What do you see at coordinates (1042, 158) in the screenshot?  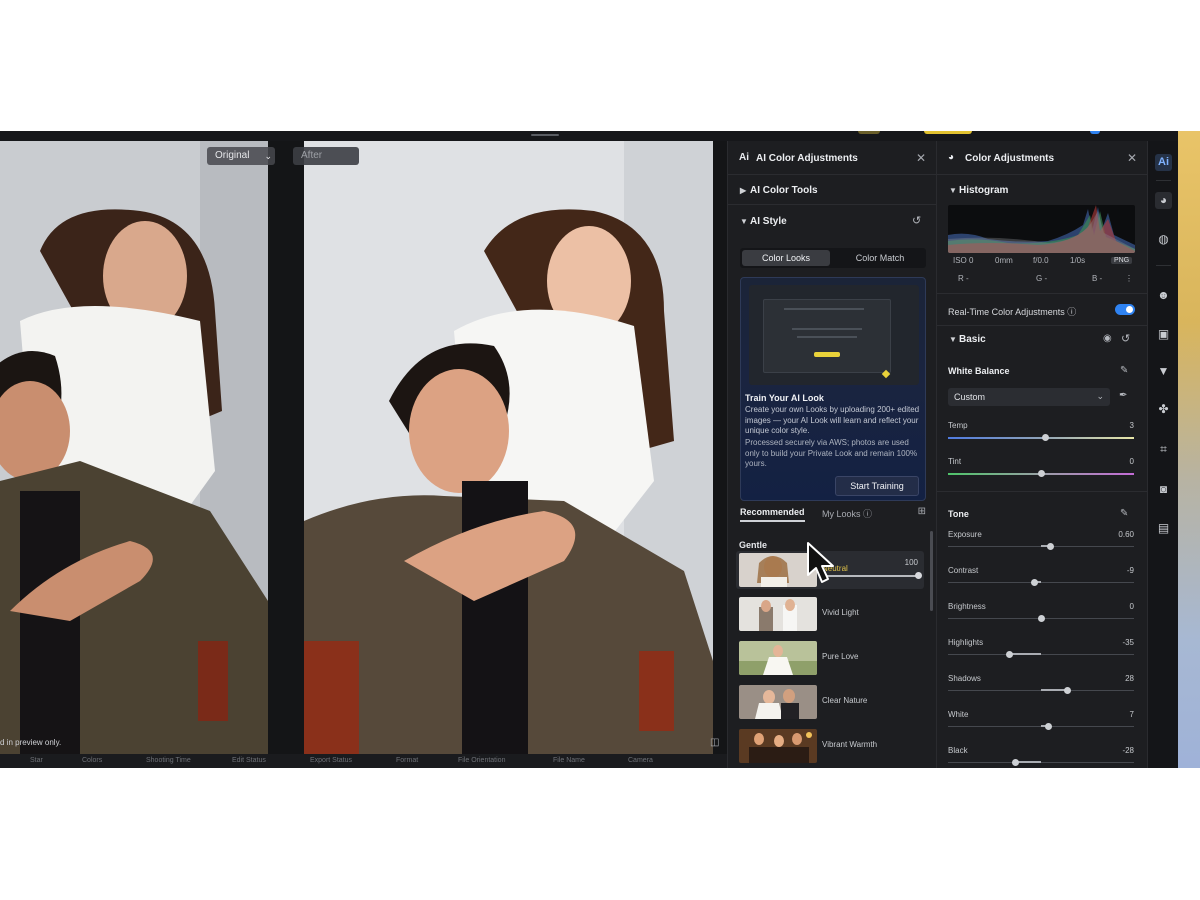 I see `color-panel-header: ◕ Color Adjustments ✕` at bounding box center [1042, 158].